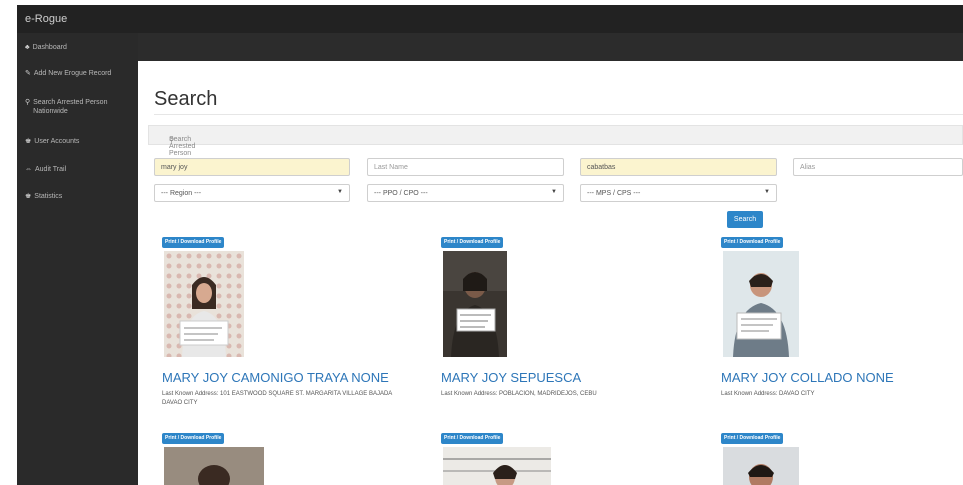 This screenshot has height=485, width=963. What do you see at coordinates (81, 47) in the screenshot?
I see `sidebar-item-dashboard: ♣ Dashboard` at bounding box center [81, 47].